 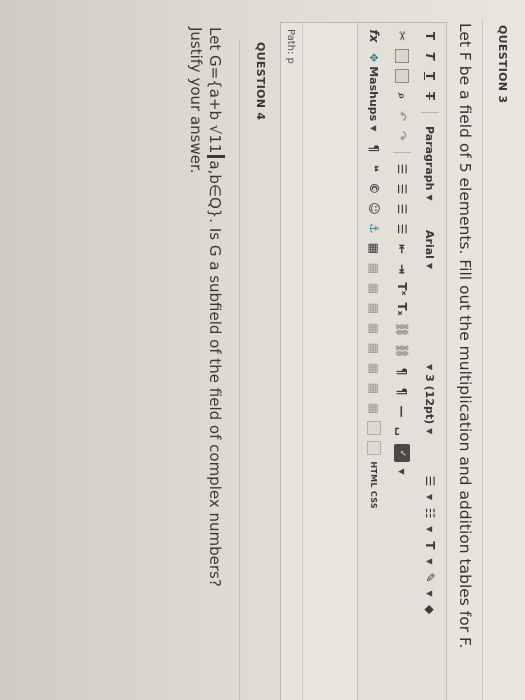 What do you see at coordinates (374, 288) in the screenshot?
I see `table-row-after-icon: ▦` at bounding box center [374, 288].